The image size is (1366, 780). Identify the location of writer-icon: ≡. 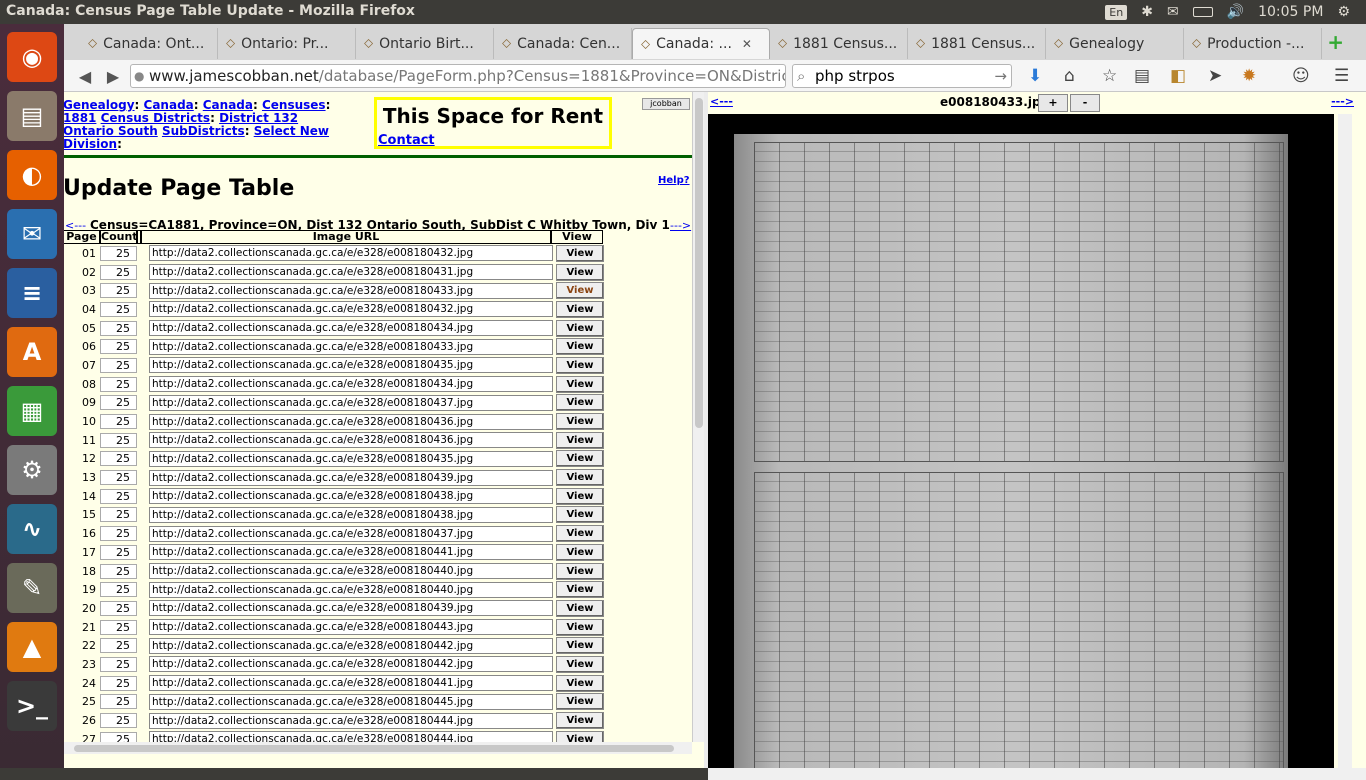
(32, 293).